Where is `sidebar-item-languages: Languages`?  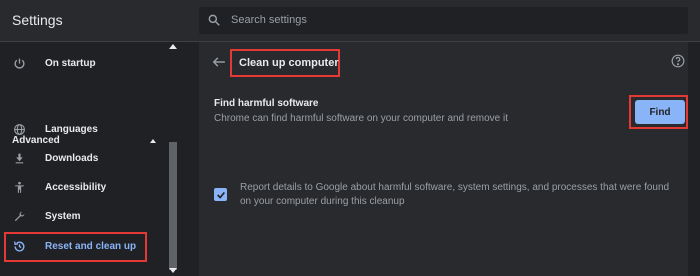 sidebar-item-languages: Languages is located at coordinates (83, 129).